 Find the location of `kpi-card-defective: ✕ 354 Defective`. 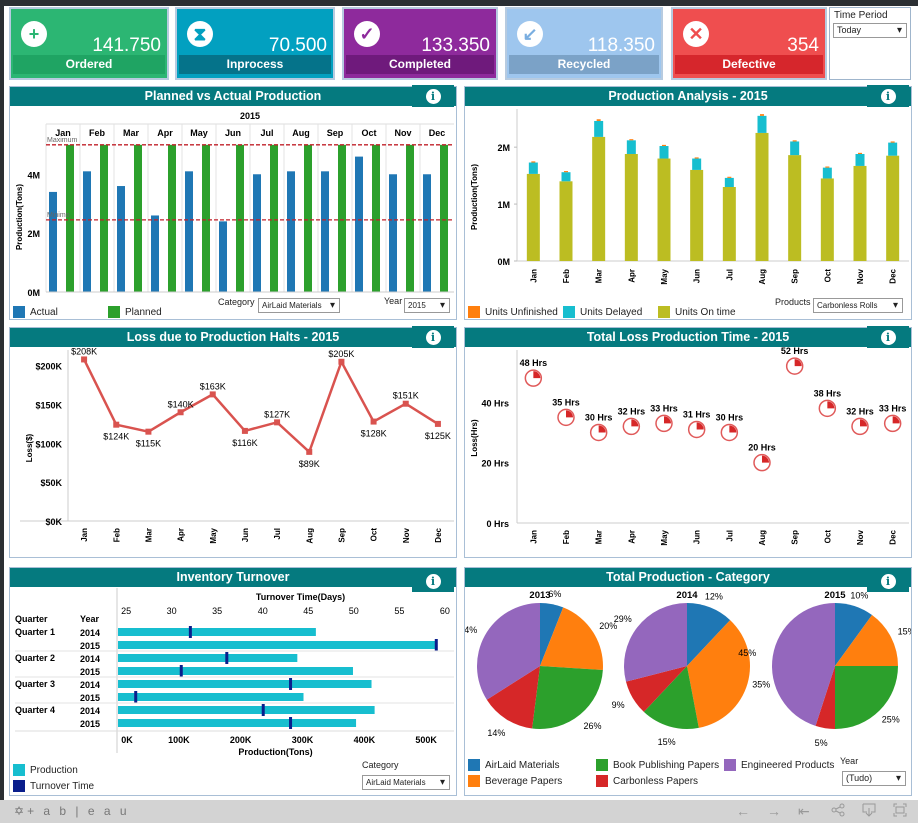

kpi-card-defective: ✕ 354 Defective is located at coordinates (749, 43).